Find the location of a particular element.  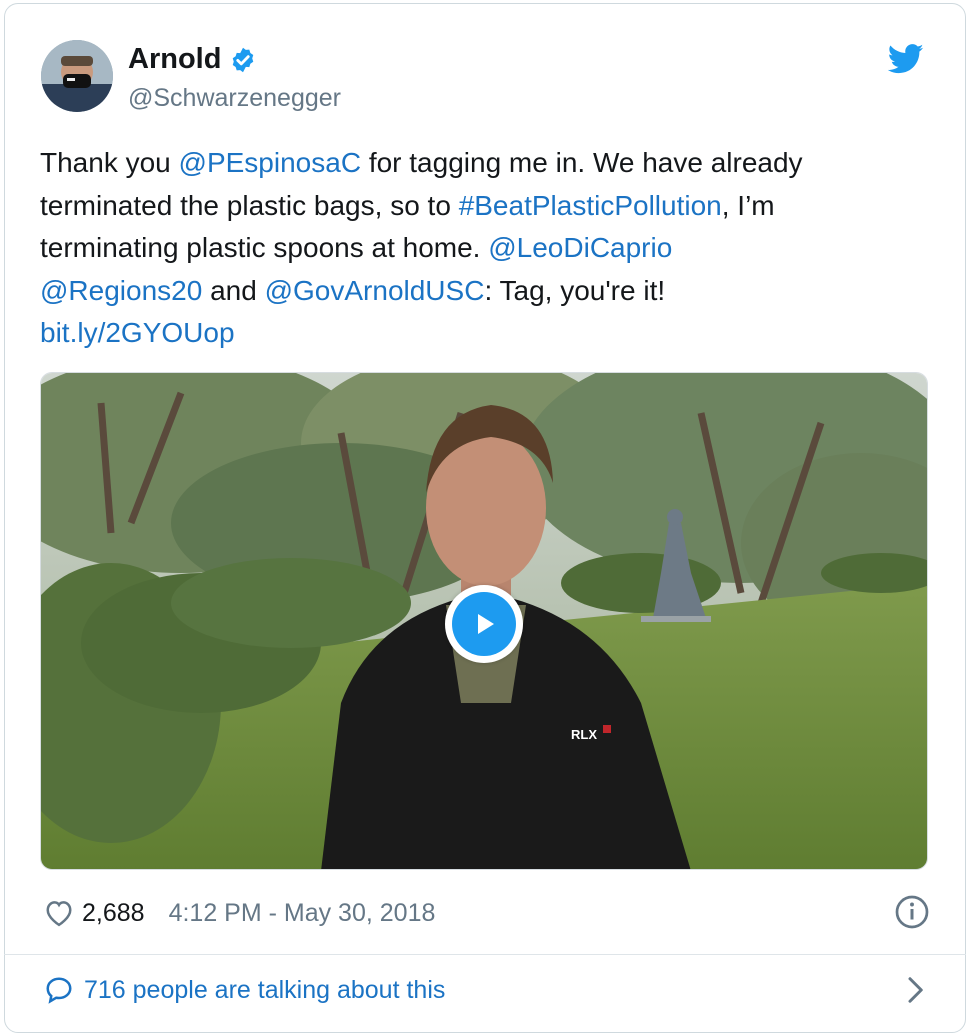

text-part: Thank you is located at coordinates (109, 162).